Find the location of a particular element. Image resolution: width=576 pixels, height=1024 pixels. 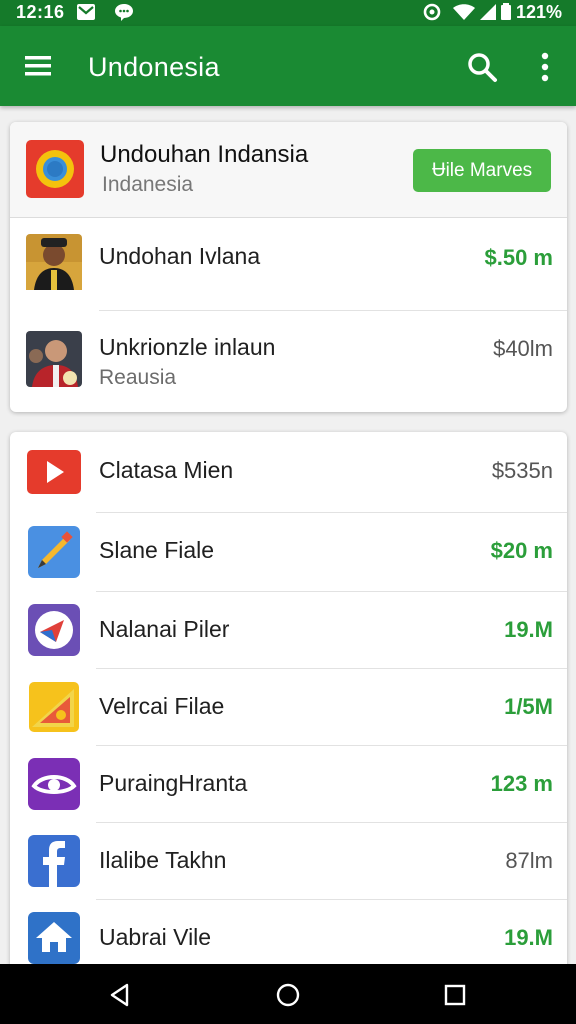

status-time: 12:16 is located at coordinates (40, 12).